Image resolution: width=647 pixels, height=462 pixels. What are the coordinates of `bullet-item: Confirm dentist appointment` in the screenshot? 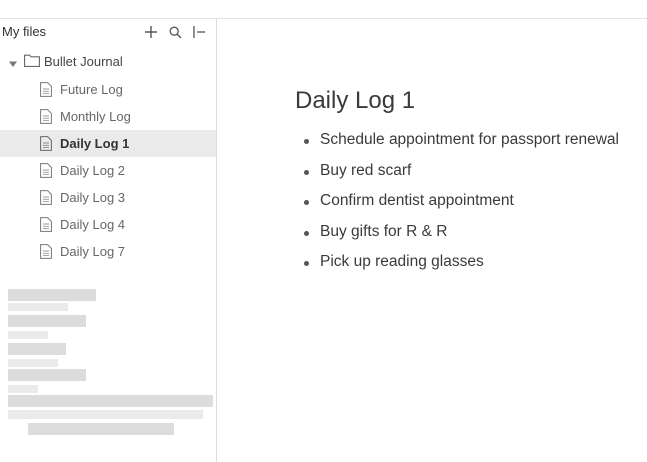 It's located at (457, 207).